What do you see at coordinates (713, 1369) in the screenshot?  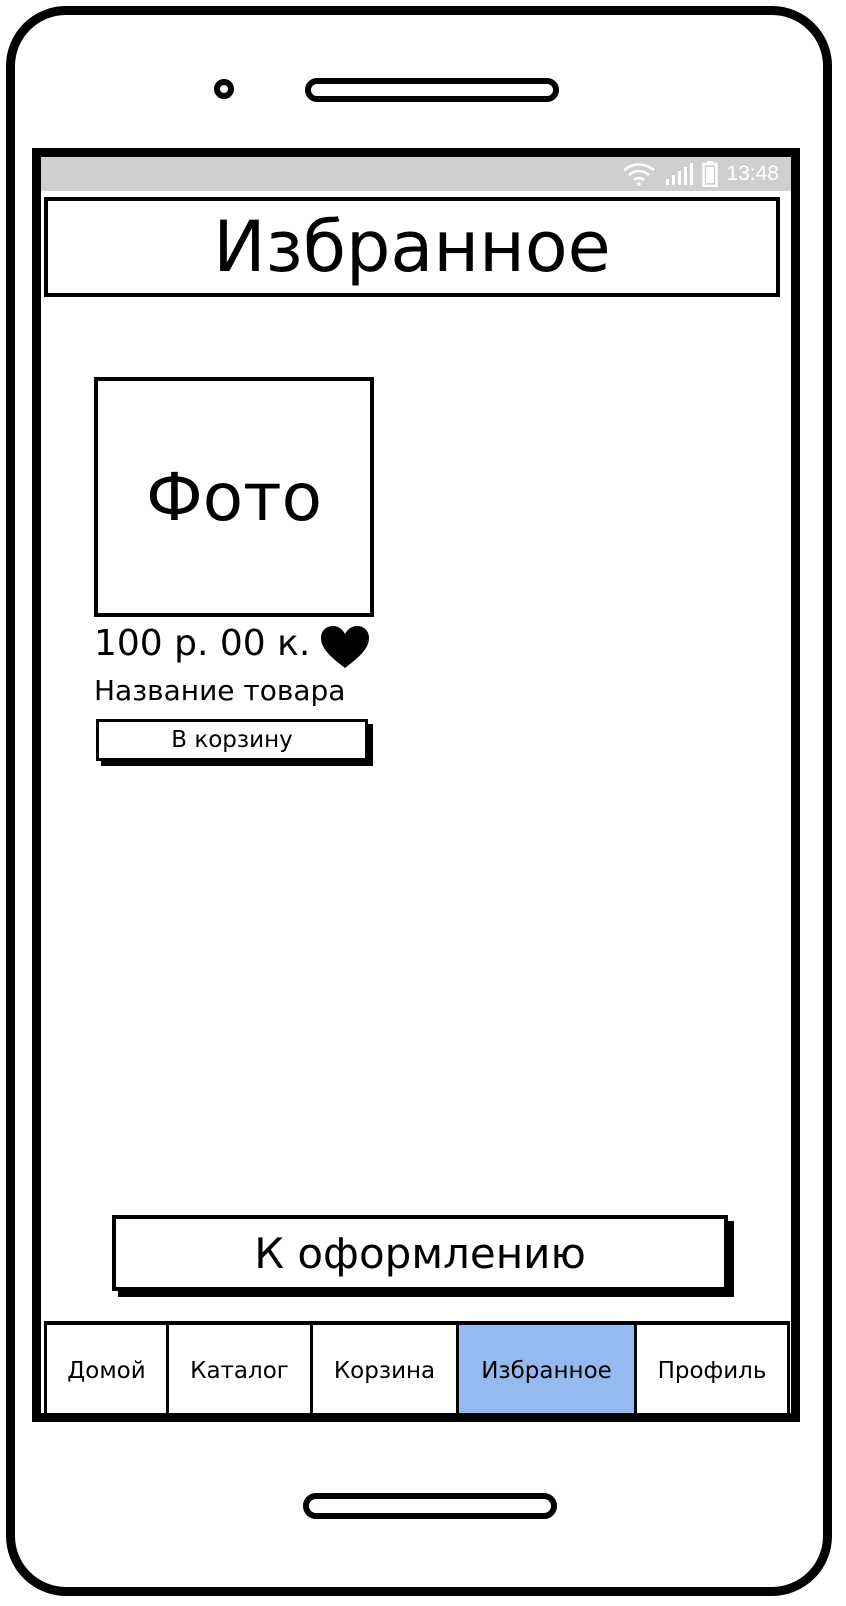 I see `tab-profile: Профиль` at bounding box center [713, 1369].